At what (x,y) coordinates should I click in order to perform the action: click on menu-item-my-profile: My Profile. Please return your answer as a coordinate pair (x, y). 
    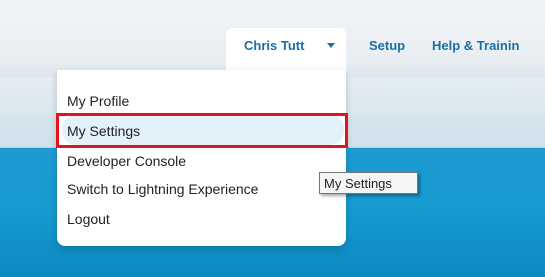
    Looking at the image, I should click on (98, 101).